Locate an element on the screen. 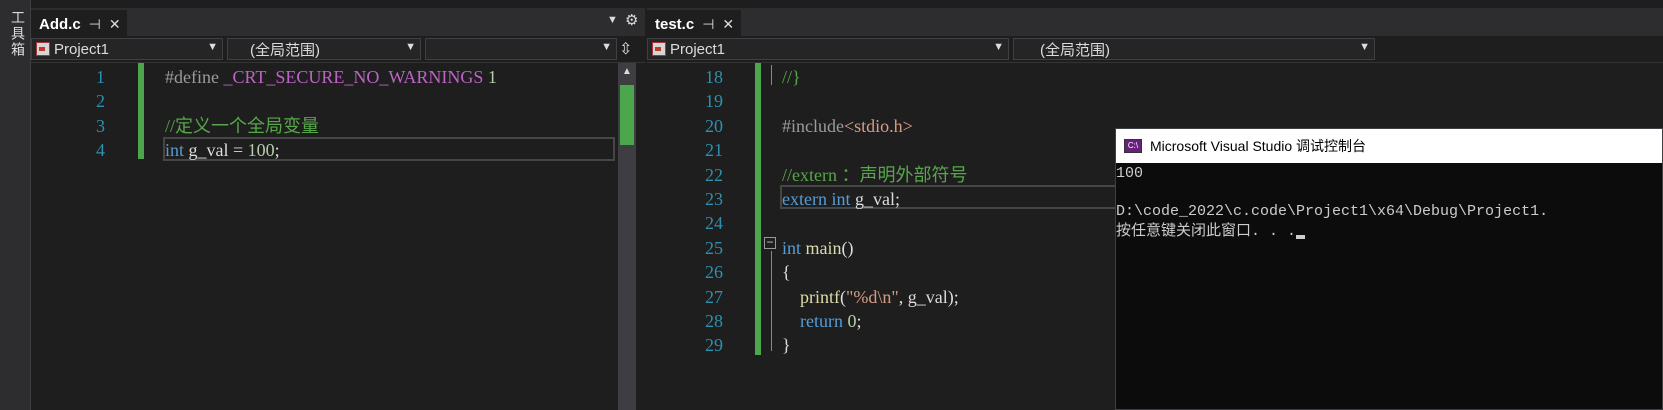  code-line: //定义一个全局变量 is located at coordinates (242, 126).